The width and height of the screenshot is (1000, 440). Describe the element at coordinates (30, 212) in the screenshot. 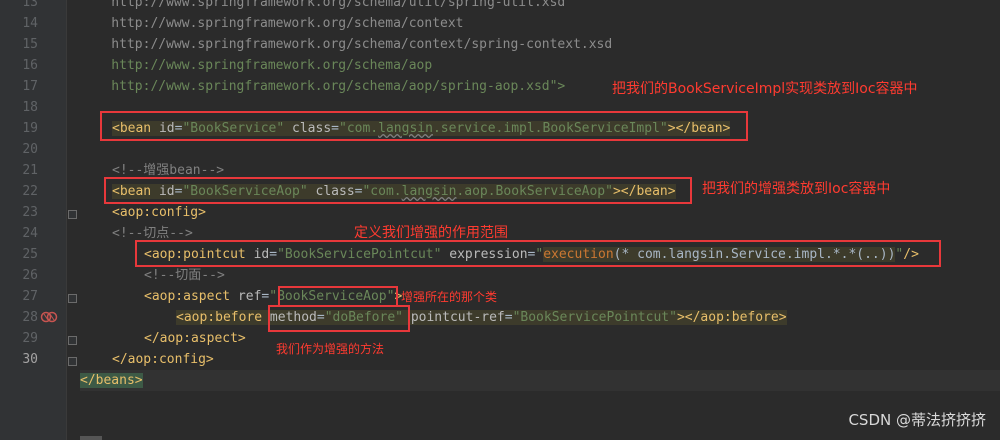

I see `line-number: 23` at that location.